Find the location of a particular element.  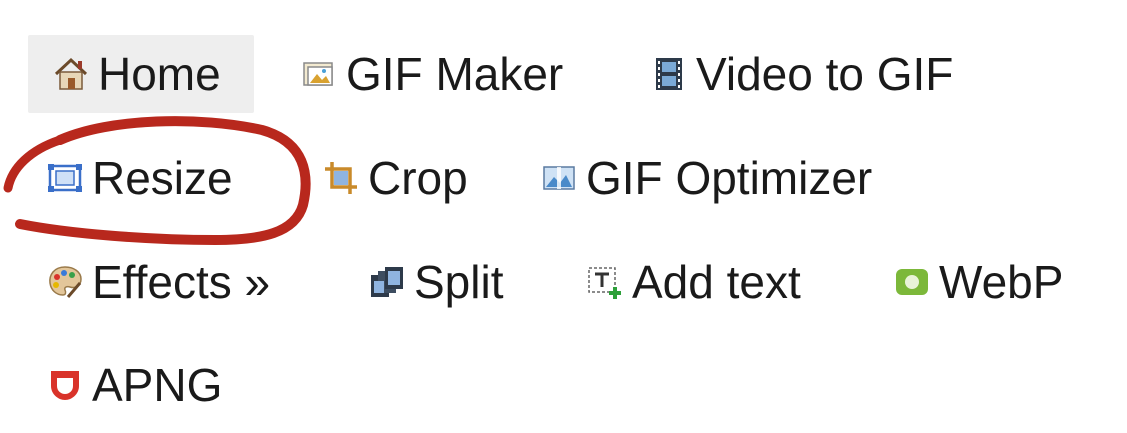

menu-item-split: Split is located at coordinates (435, 282).